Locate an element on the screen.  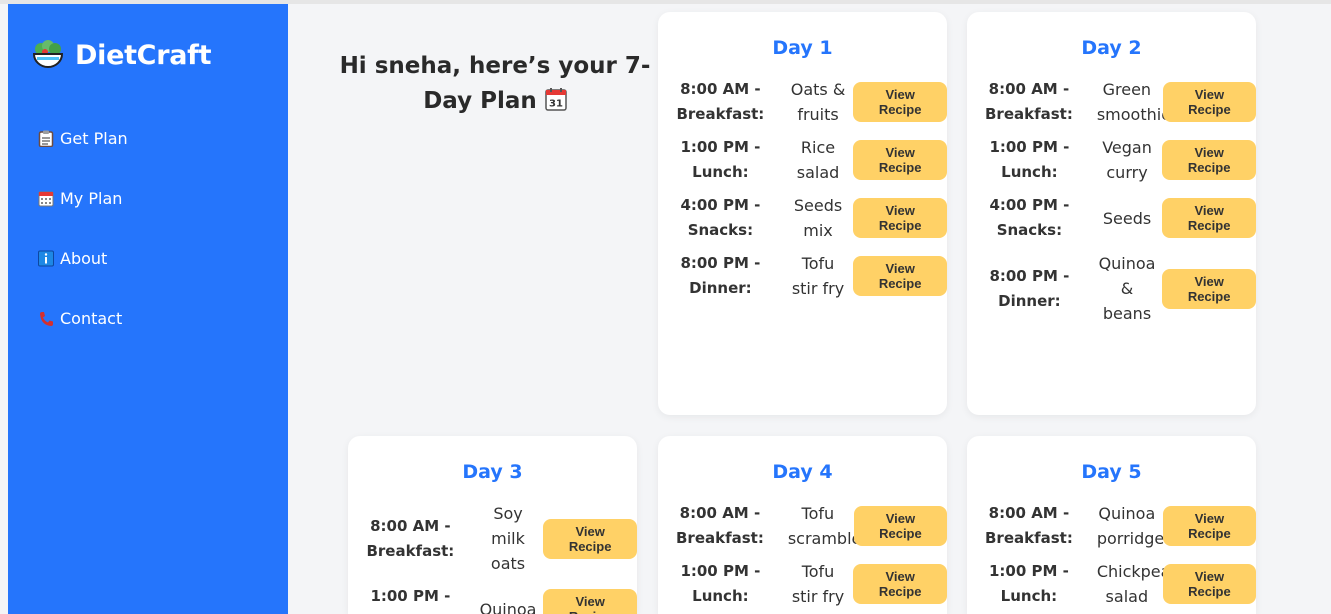
page-title: Hi sneha, here’s your 7-Day Plan 31 is located at coordinates (495, 84).